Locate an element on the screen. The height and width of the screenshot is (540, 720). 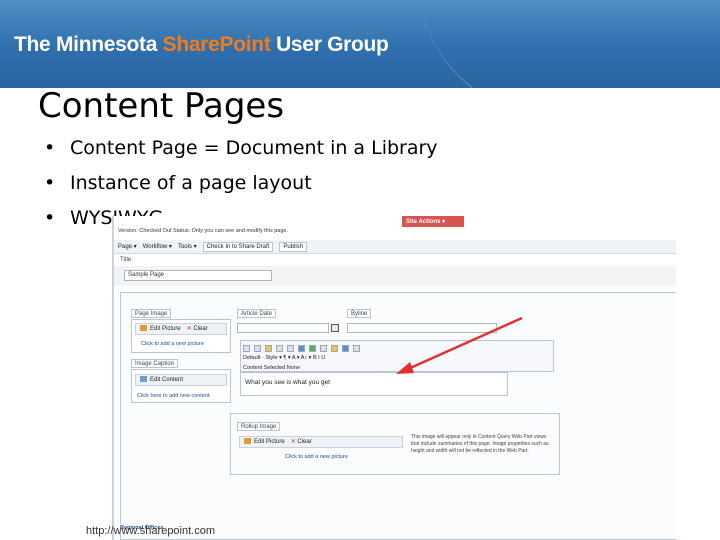
arrow-head is located at coordinates (405, 368).